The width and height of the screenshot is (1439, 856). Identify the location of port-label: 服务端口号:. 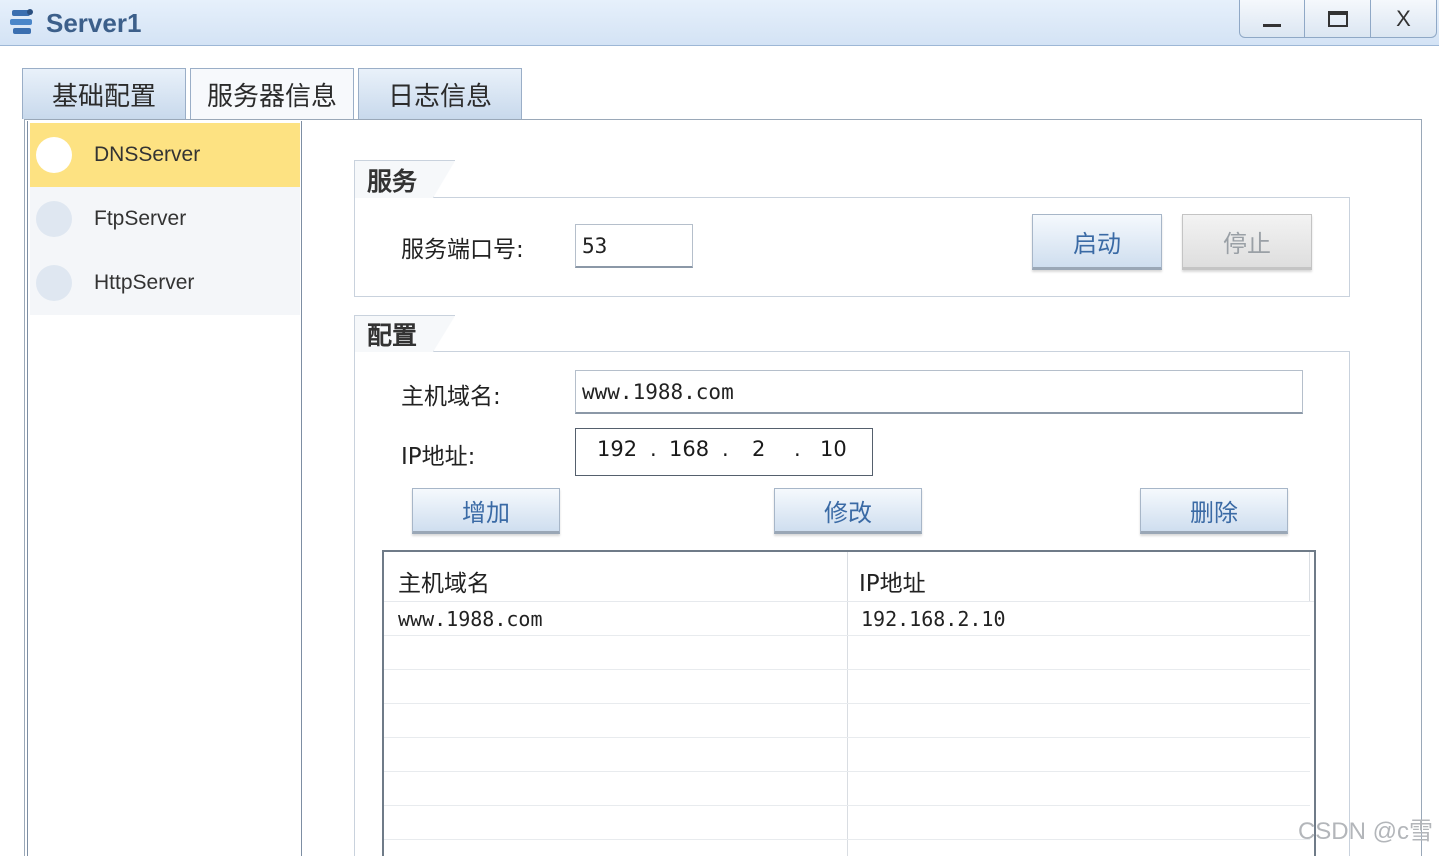
(462, 250).